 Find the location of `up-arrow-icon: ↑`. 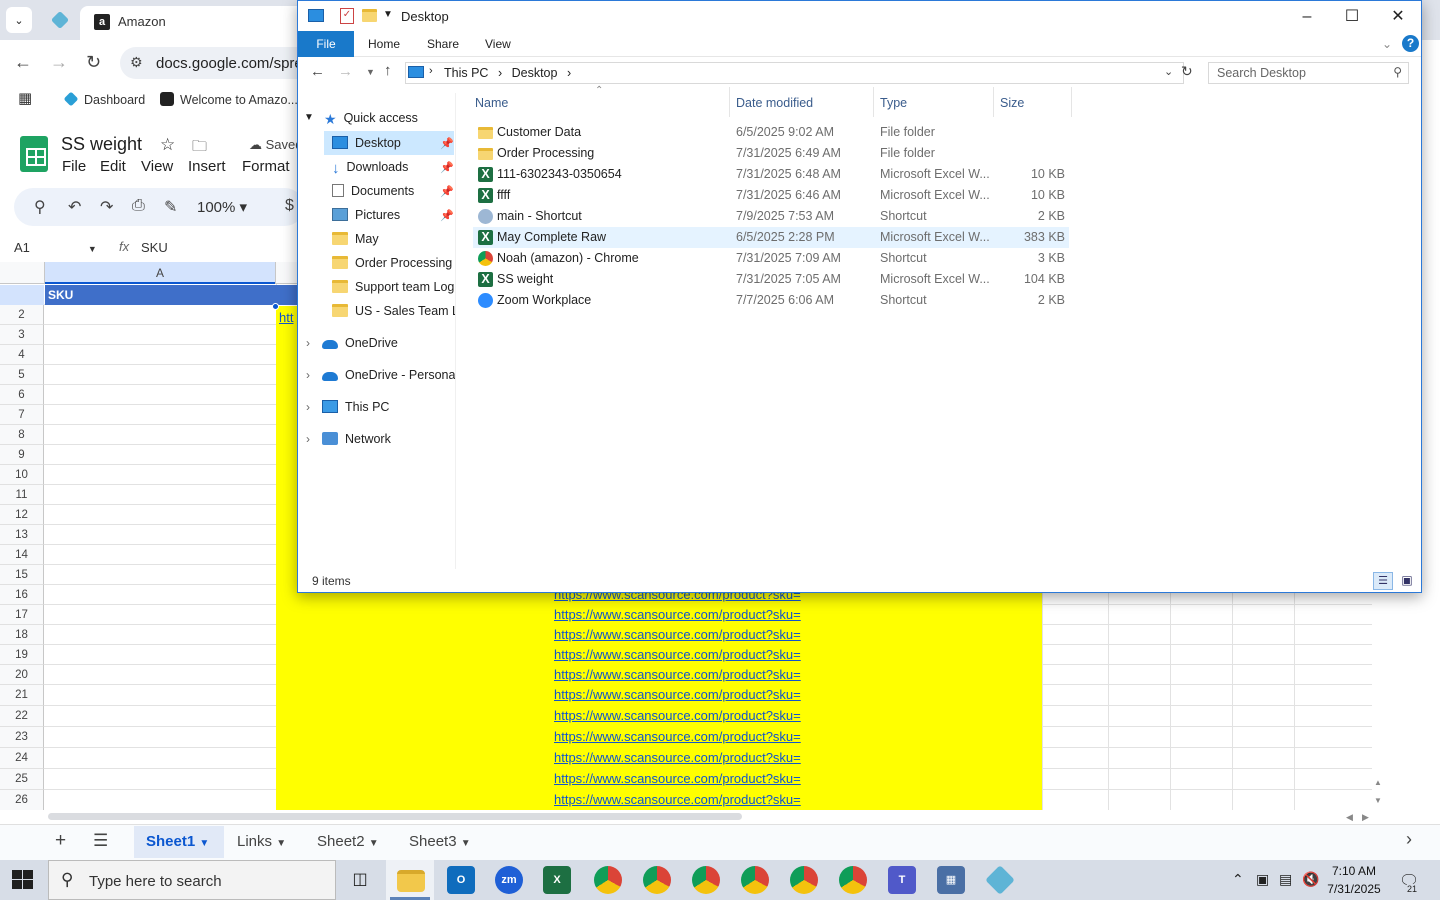

up-arrow-icon: ↑ is located at coordinates (388, 70).